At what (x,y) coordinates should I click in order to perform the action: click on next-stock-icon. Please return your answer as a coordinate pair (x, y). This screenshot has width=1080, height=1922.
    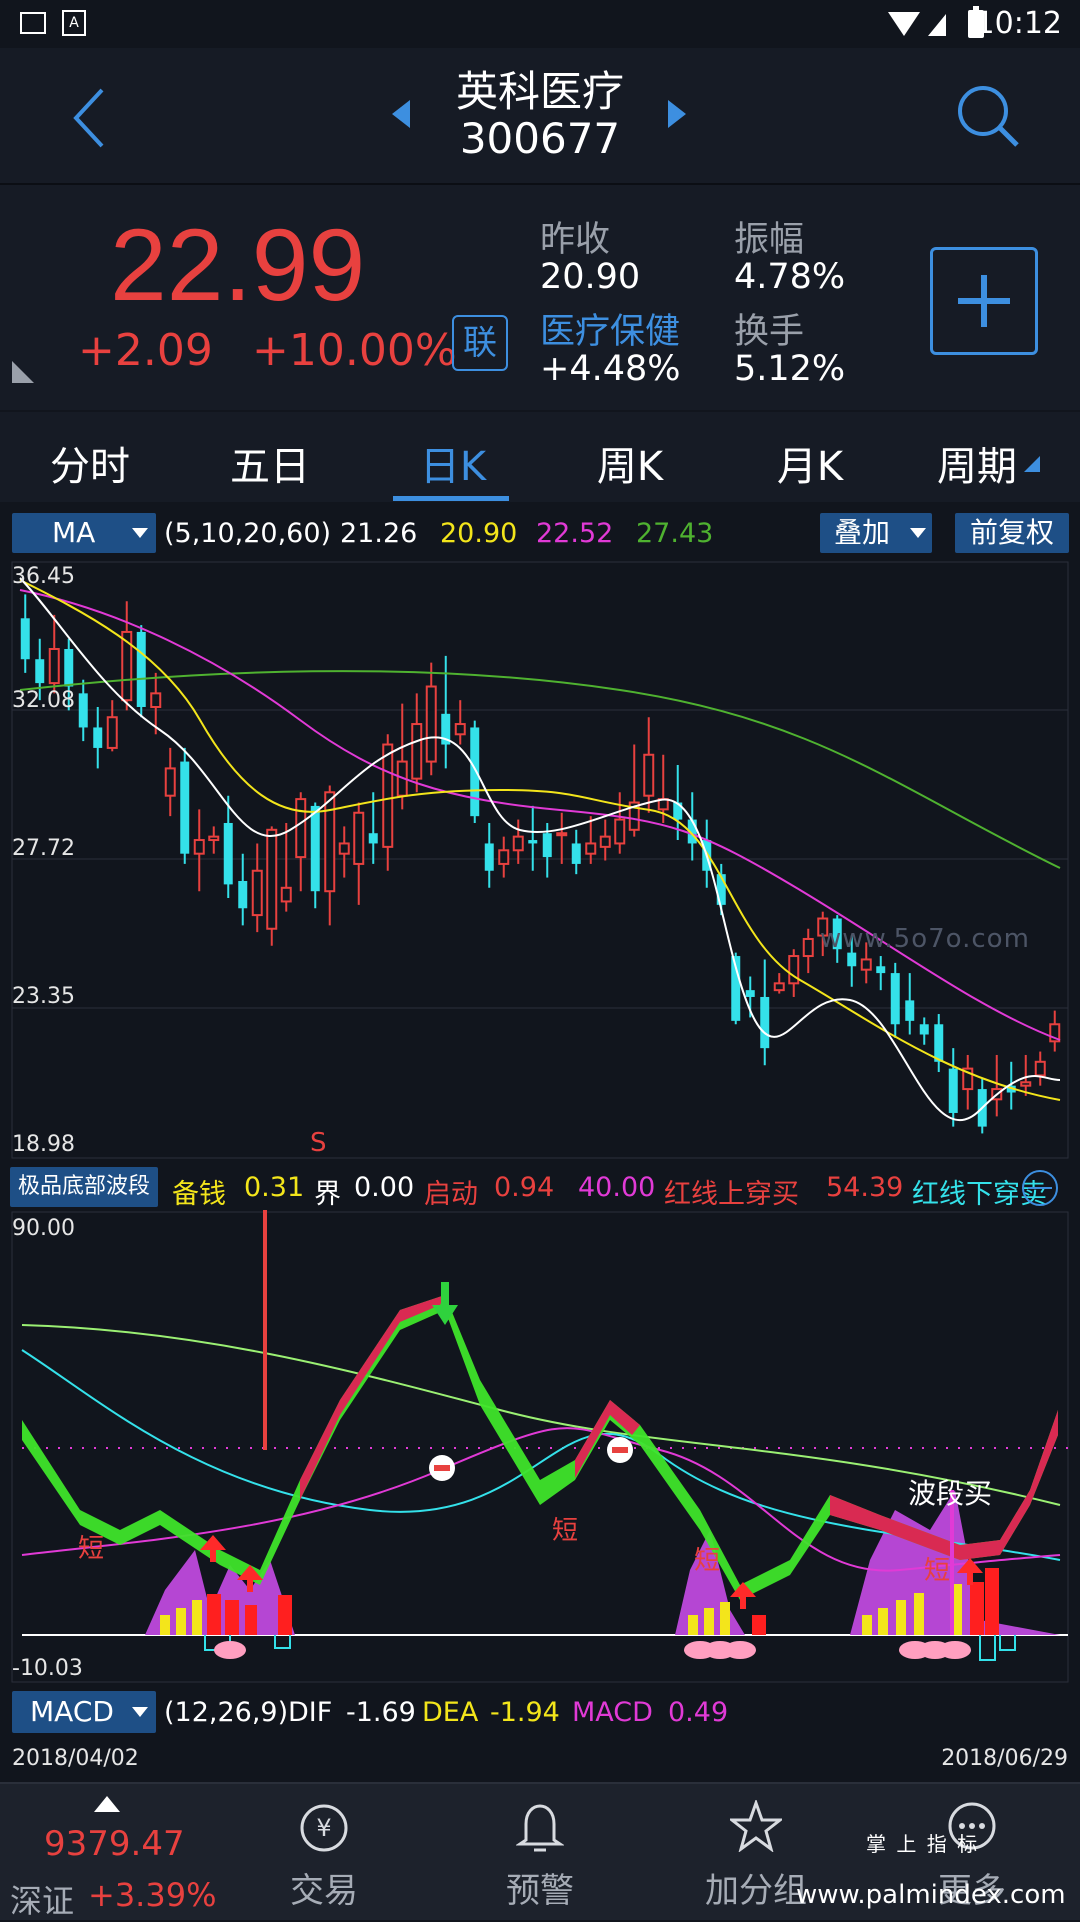
    Looking at the image, I should click on (676, 114).